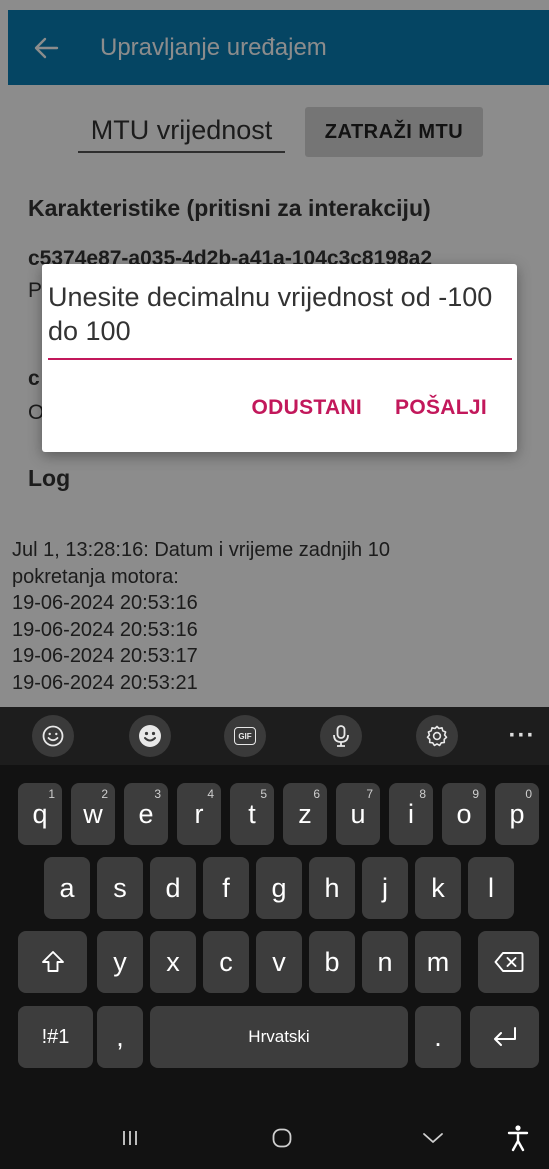 Image resolution: width=549 pixels, height=1169 pixels. Describe the element at coordinates (173, 962) in the screenshot. I see `key-x: x` at that location.